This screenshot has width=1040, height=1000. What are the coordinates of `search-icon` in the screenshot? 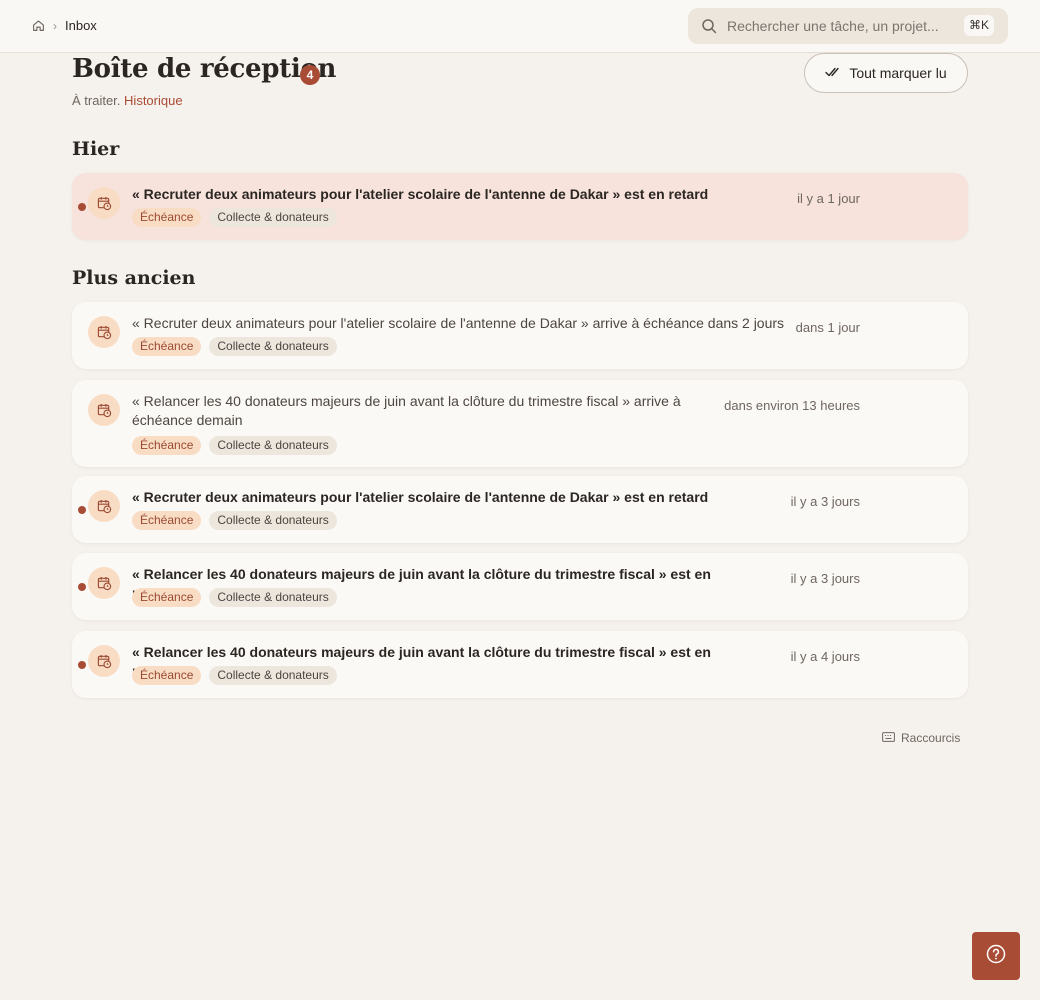 It's located at (709, 28).